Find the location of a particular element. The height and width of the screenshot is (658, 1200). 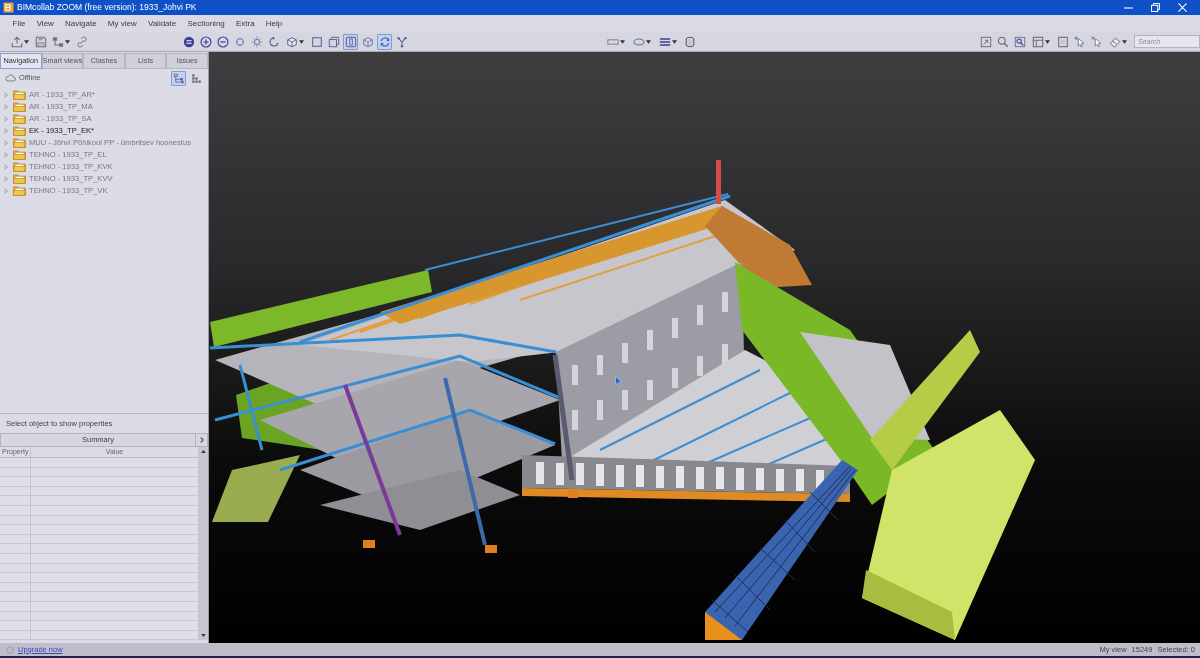

menu-item: View is located at coordinates (45, 23).